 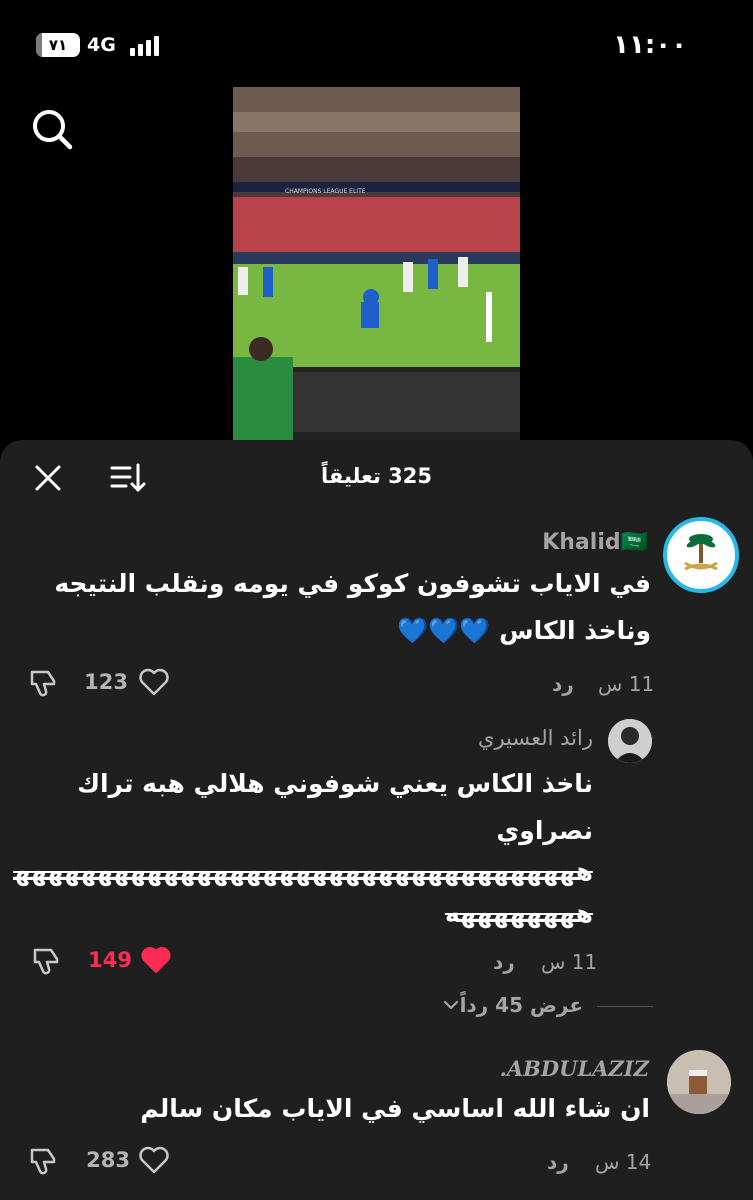 What do you see at coordinates (595, 542) in the screenshot?
I see `comment-username: Khalid🇸🇦` at bounding box center [595, 542].